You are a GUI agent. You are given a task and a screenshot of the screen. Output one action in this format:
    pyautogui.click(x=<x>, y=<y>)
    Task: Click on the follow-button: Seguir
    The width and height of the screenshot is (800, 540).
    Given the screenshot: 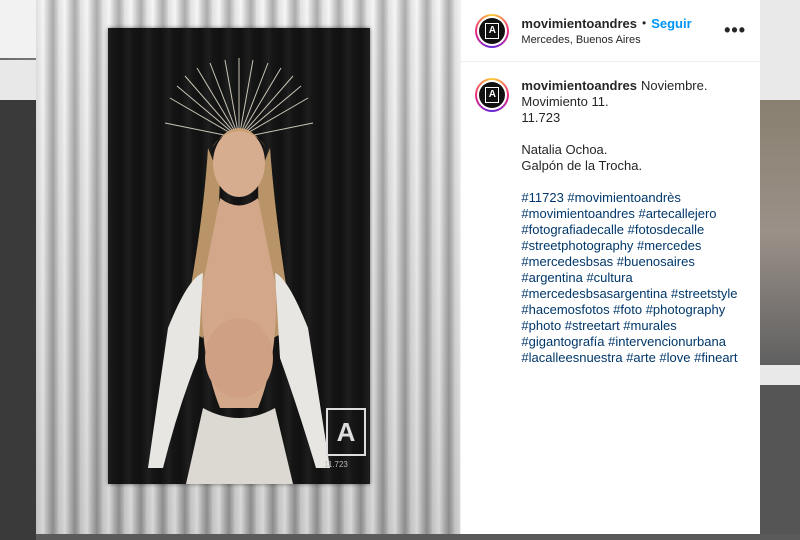 What is the action you would take?
    pyautogui.click(x=671, y=23)
    